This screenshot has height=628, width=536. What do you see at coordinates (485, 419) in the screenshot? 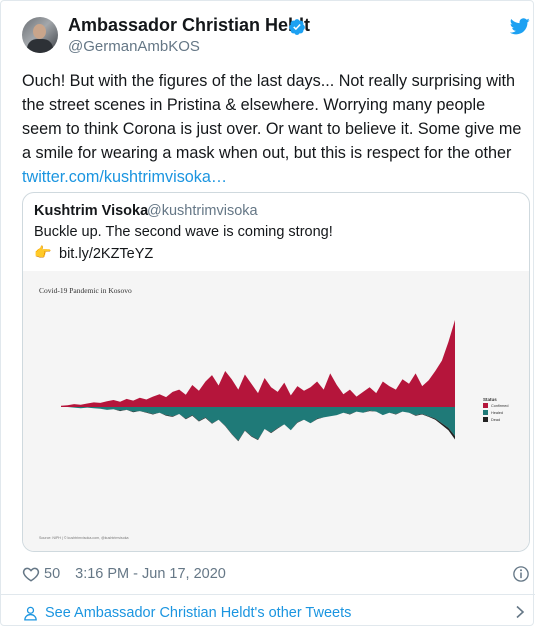
I see `legend-swatch-dead` at bounding box center [485, 419].